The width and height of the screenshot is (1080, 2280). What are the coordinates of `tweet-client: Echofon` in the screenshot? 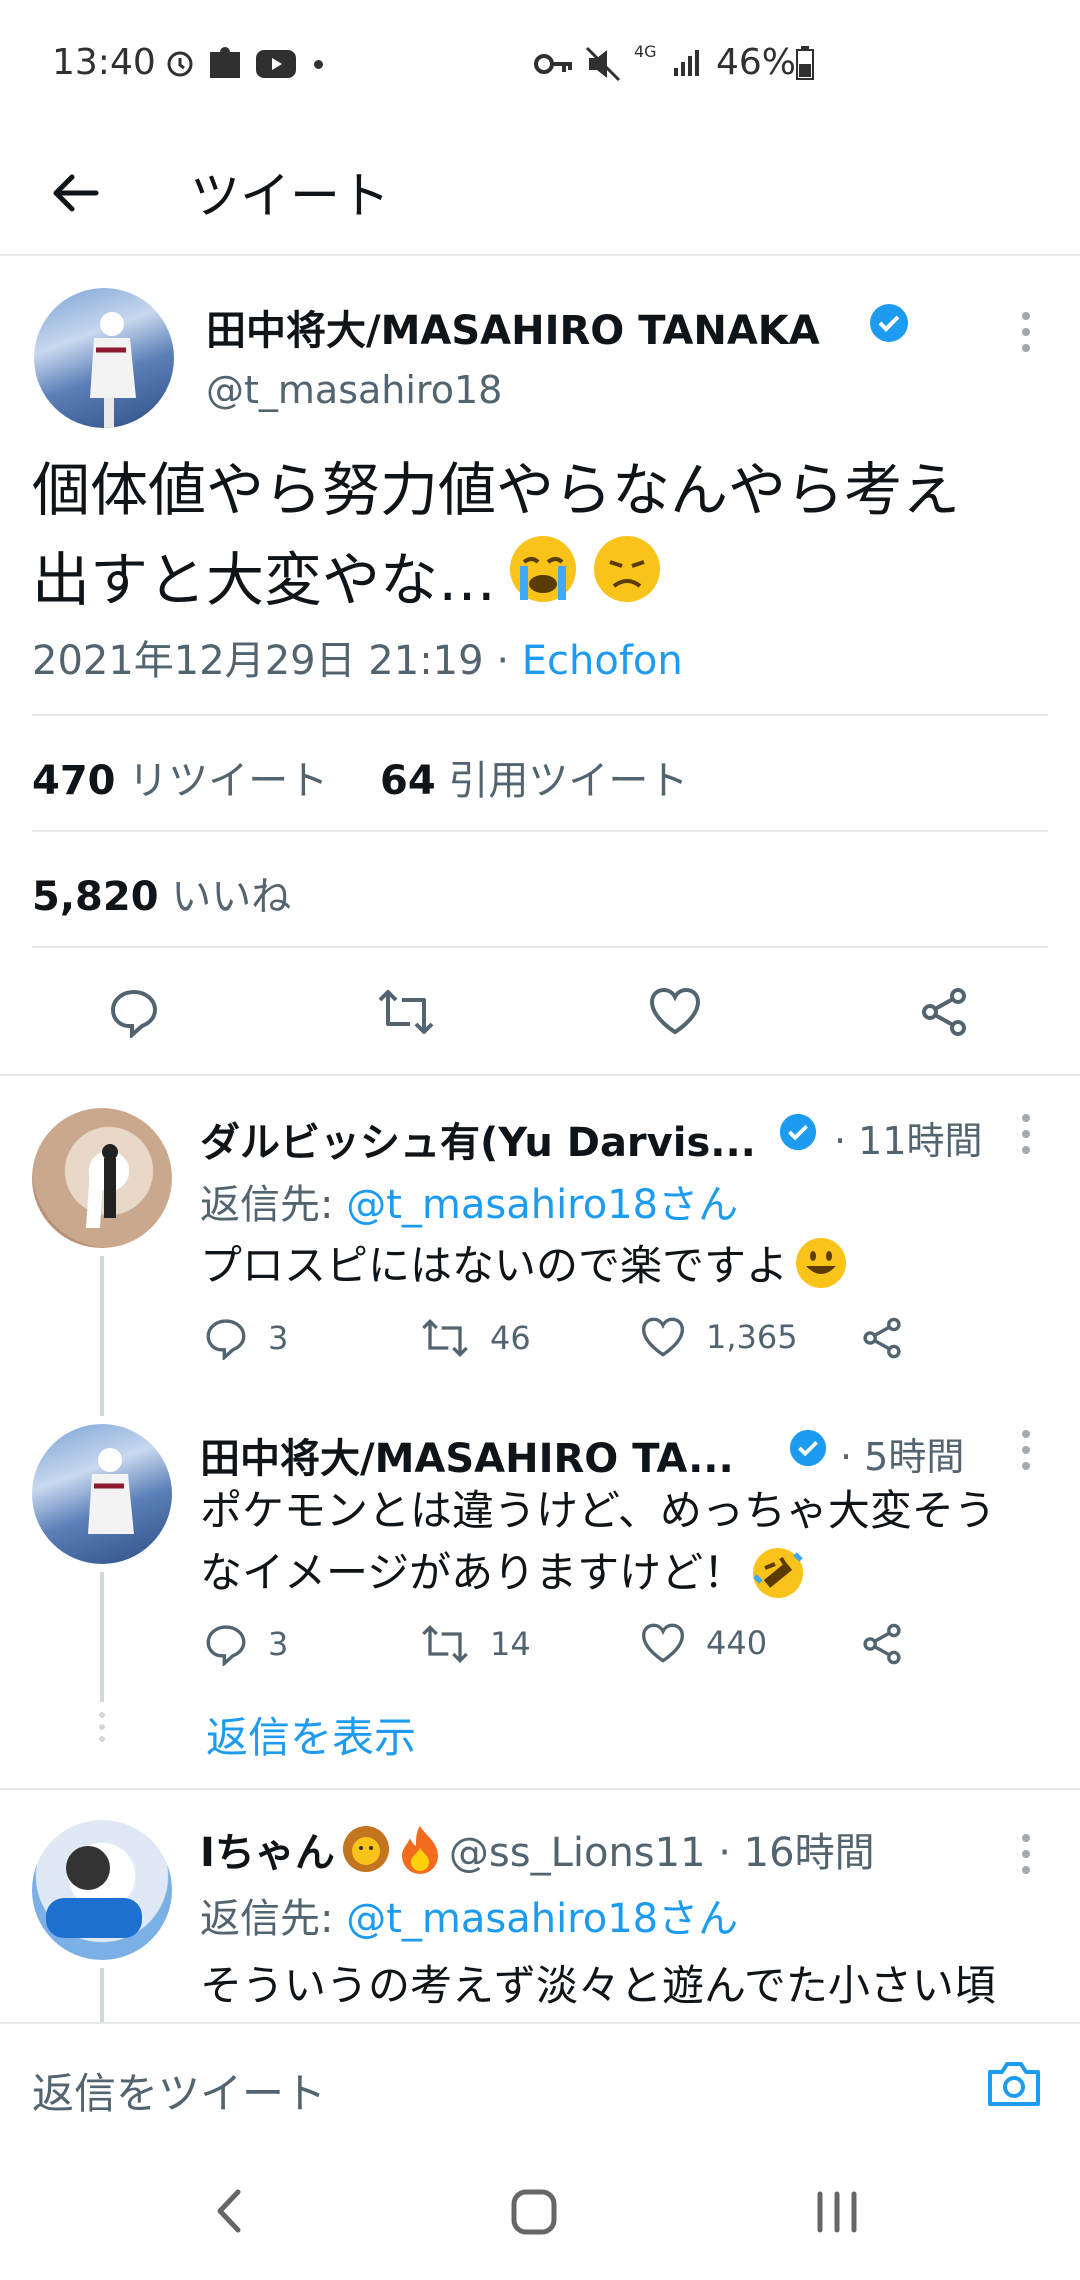 It's located at (602, 661).